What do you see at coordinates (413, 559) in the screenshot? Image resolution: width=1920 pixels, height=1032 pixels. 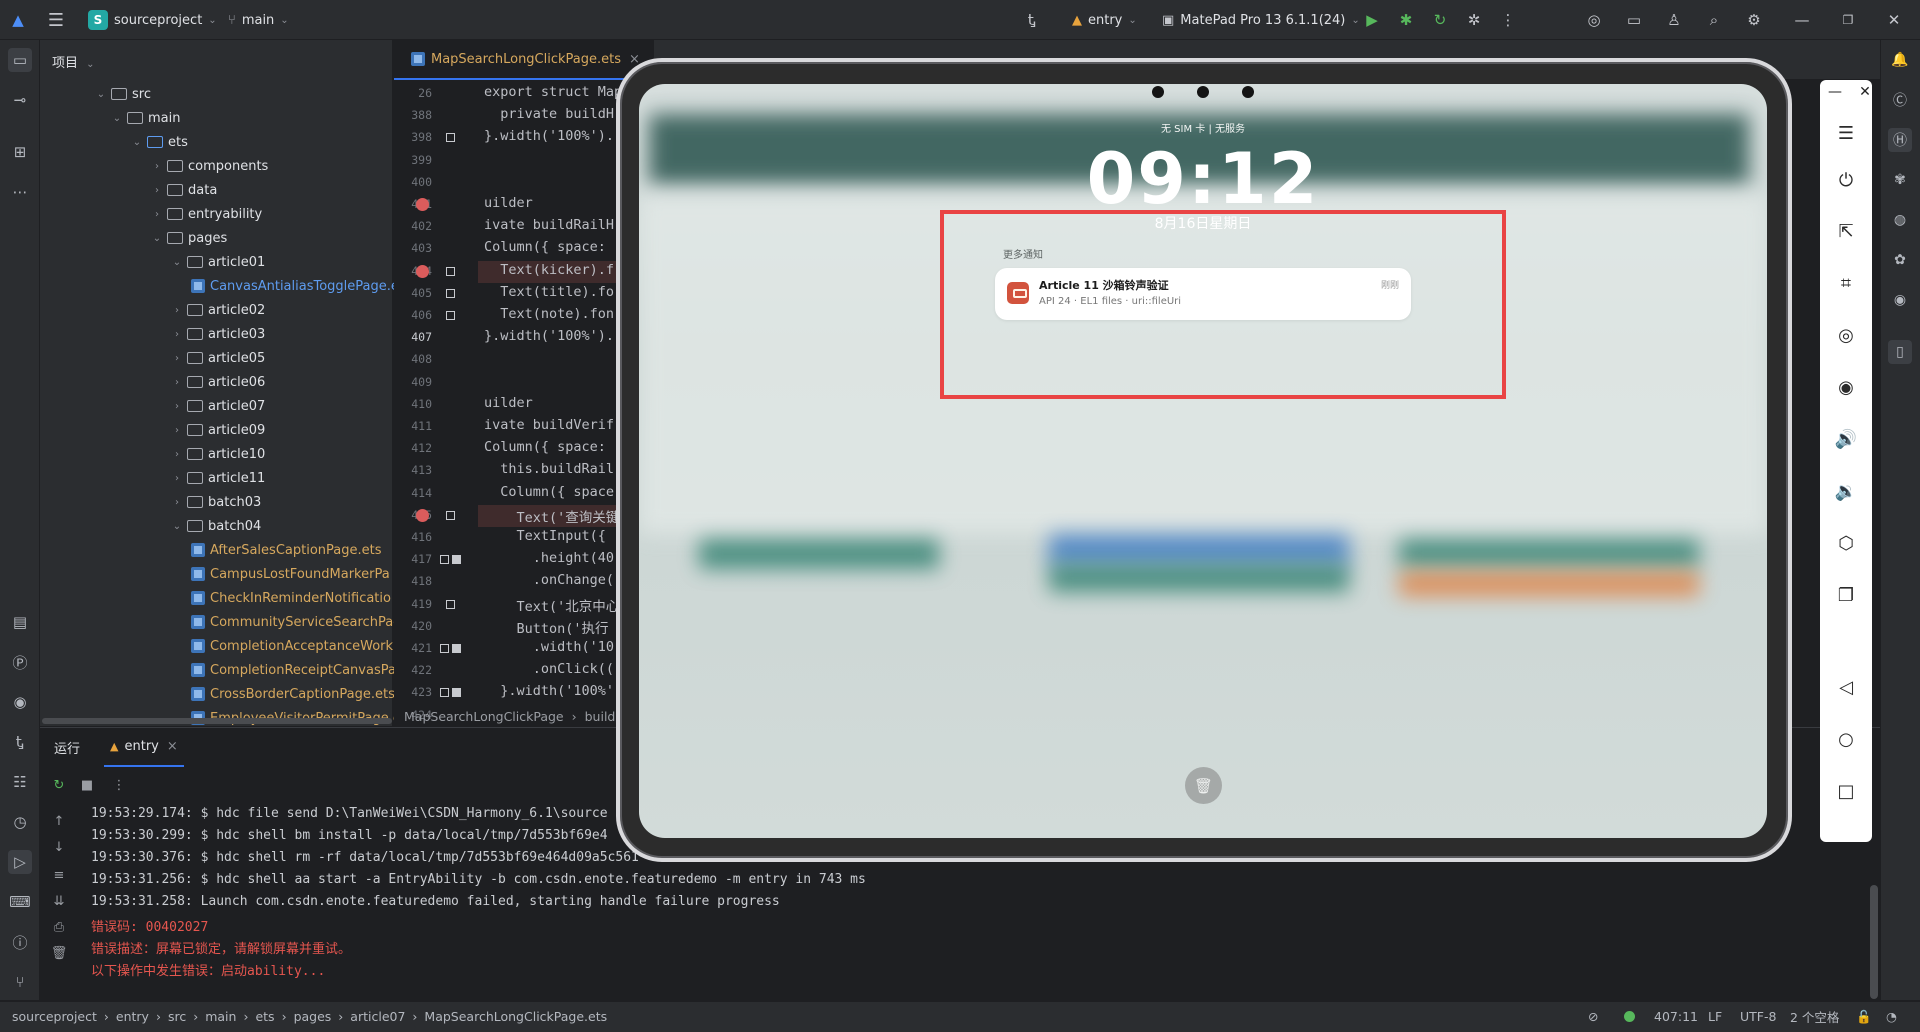 I see `line-number: 417` at bounding box center [413, 559].